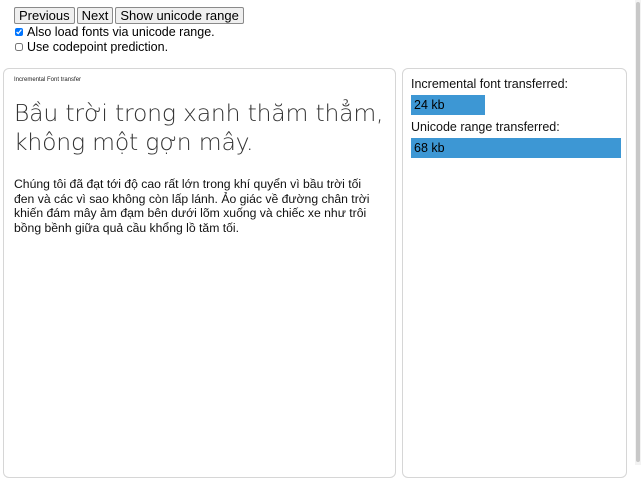 This screenshot has width=641, height=478. I want to click on toolbar: Previous Next Show unicode range, so click(129, 15).